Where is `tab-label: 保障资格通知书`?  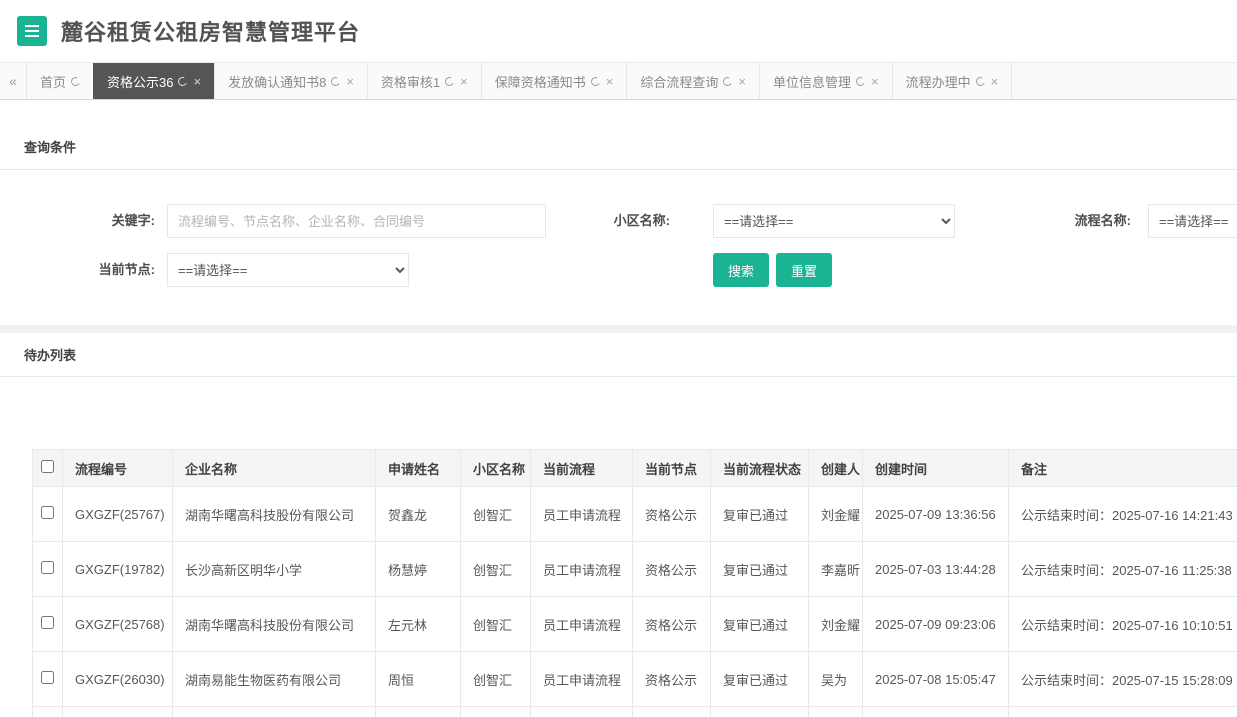
tab-label: 保障资格通知书 is located at coordinates (540, 82).